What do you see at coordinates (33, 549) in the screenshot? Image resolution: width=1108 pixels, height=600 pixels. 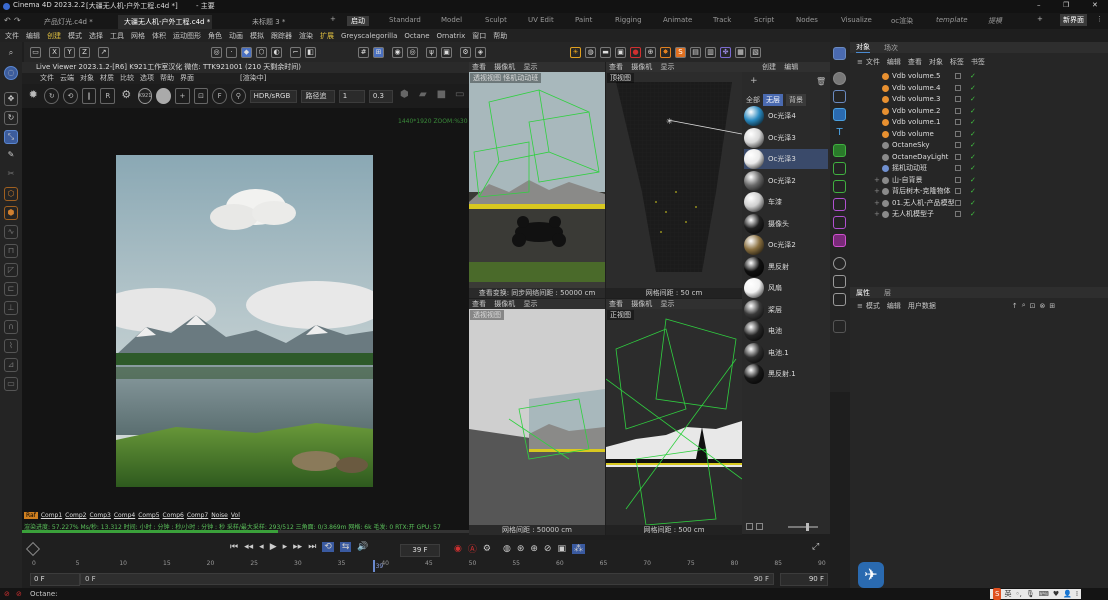 I see `keyframe-icon` at bounding box center [33, 549].